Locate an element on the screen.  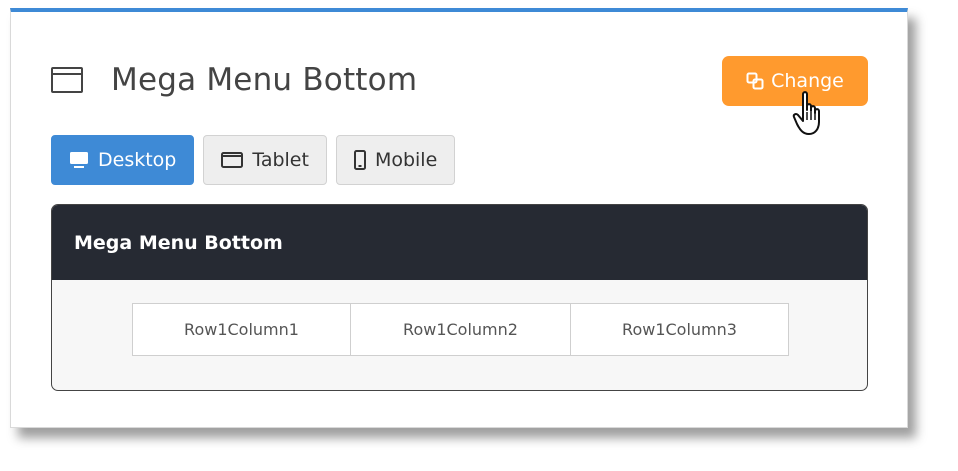
title-row: Mega Menu Bottom is located at coordinates (234, 80).